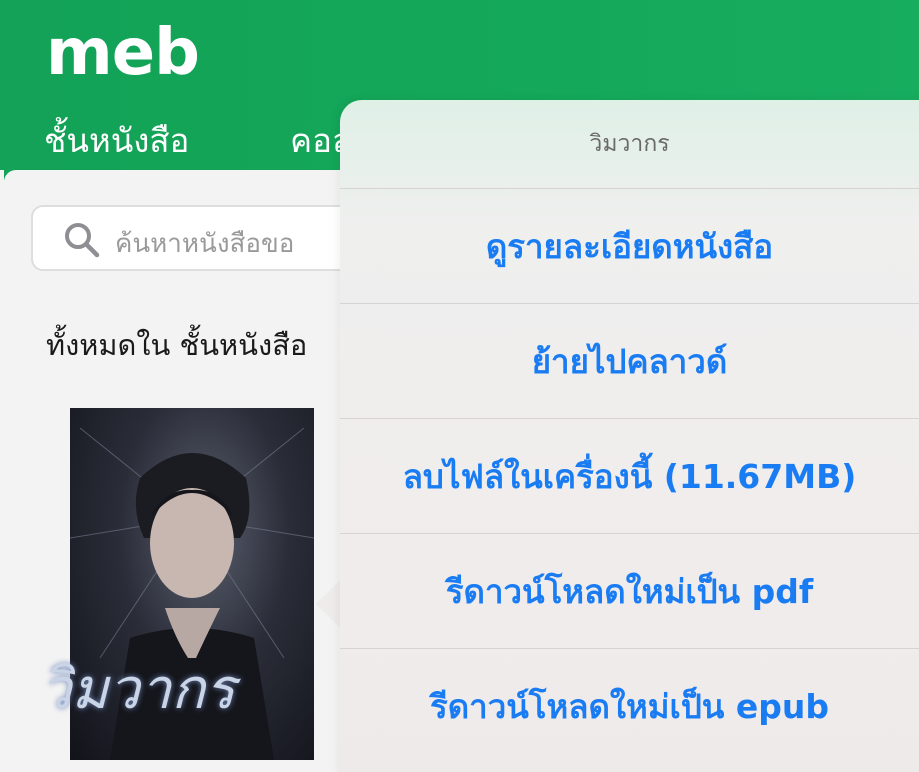 The image size is (919, 772). I want to click on view-book-details-button: ดูรายละเอียดหนังสือ, so click(629, 245).